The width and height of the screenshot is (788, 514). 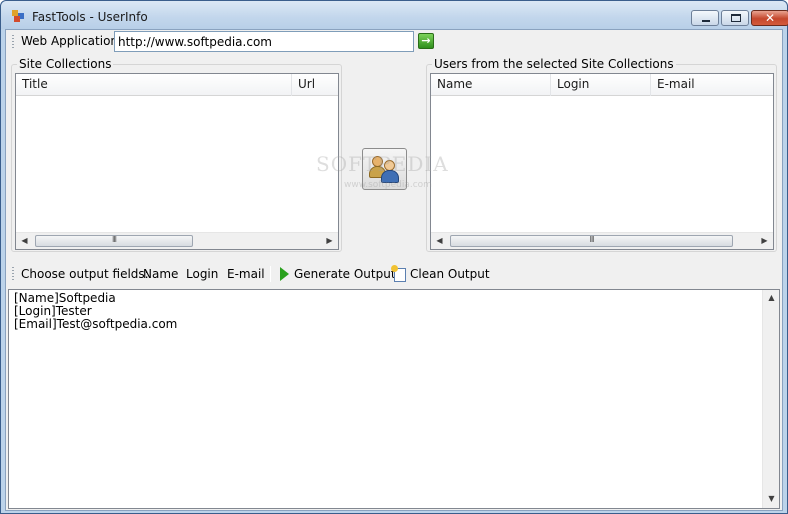 I want to click on maximize-icon, so click(x=736, y=18).